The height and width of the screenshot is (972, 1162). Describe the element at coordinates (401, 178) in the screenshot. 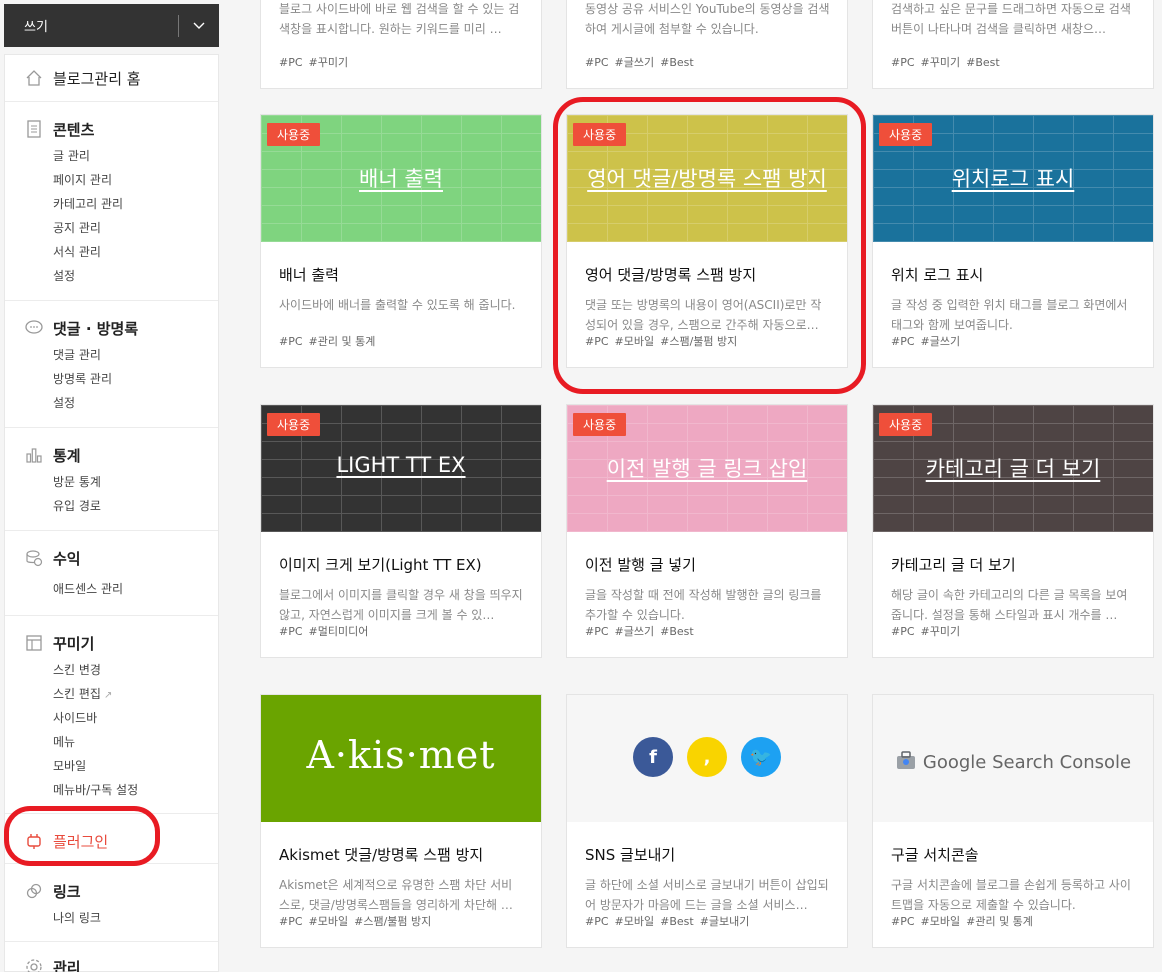

I see `plugin-card-banner: 사용중 배너 출력` at that location.